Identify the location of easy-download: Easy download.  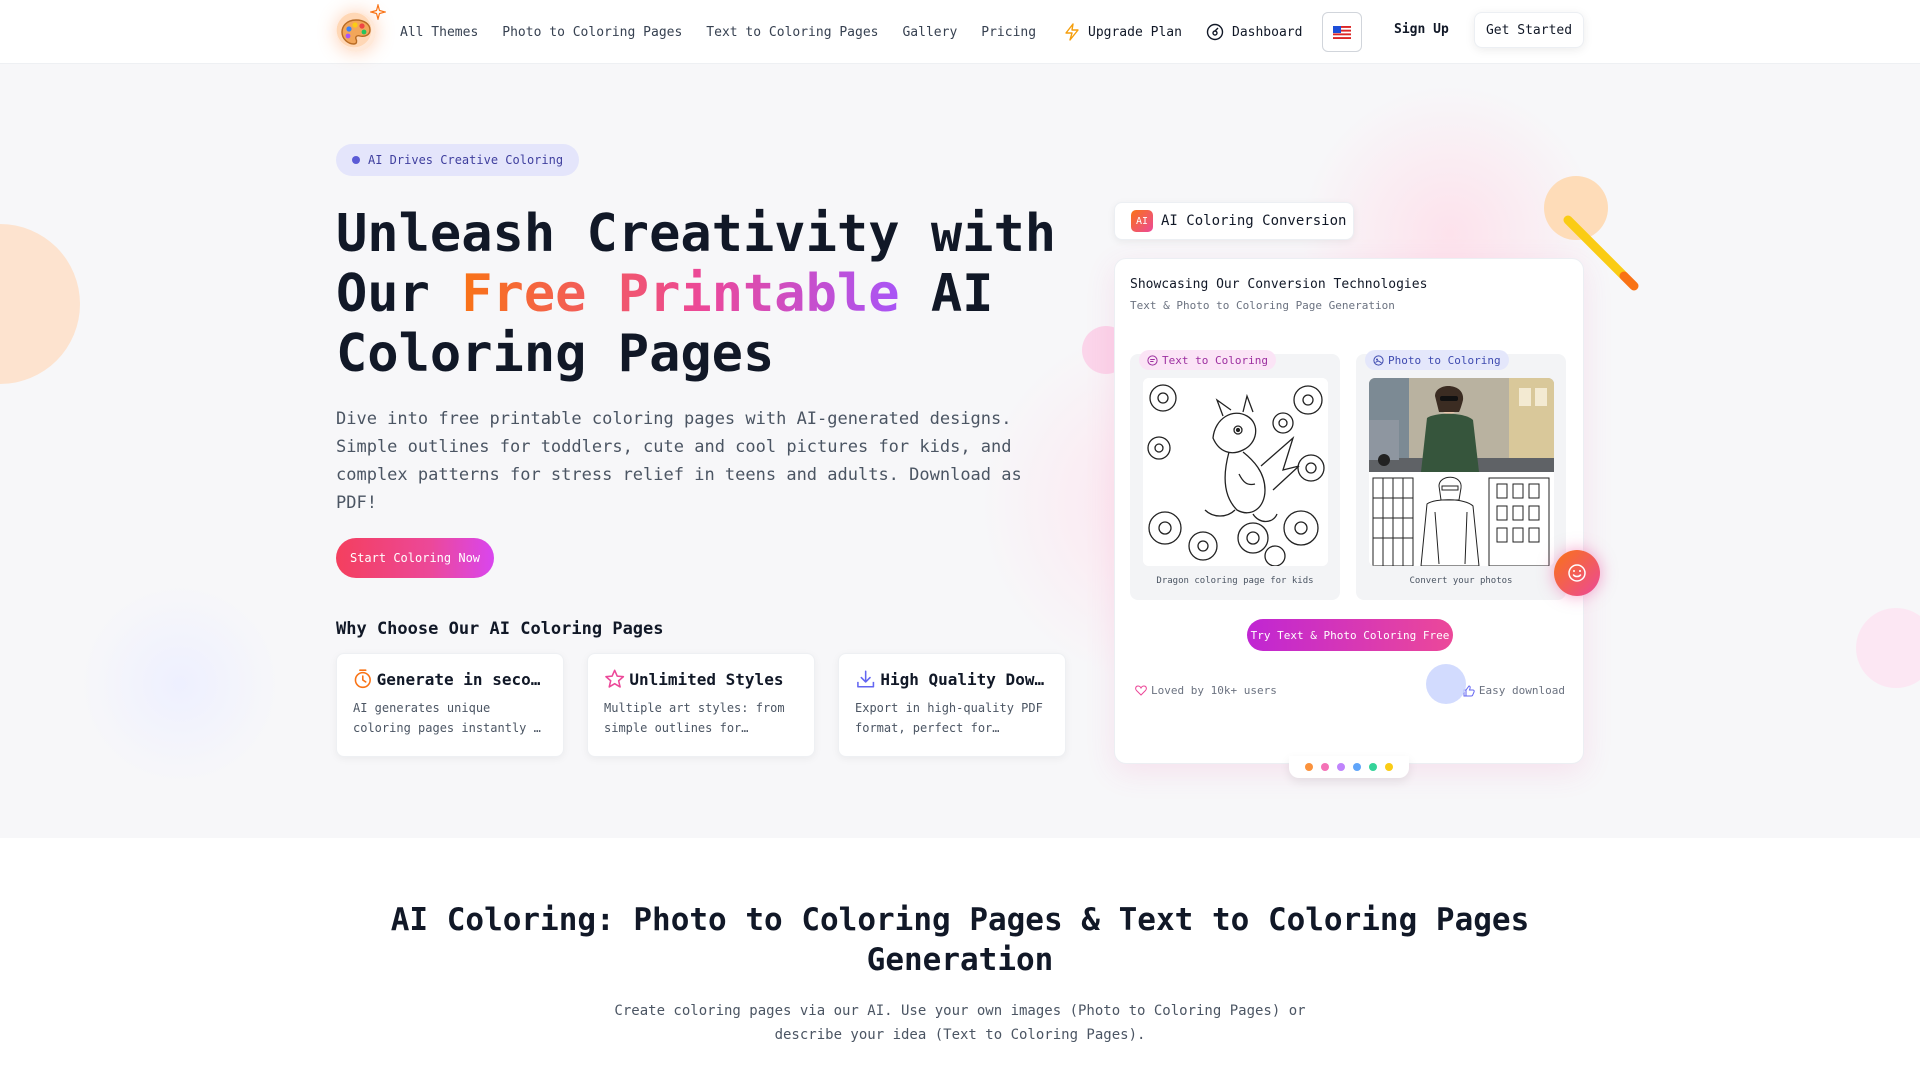
(1514, 690).